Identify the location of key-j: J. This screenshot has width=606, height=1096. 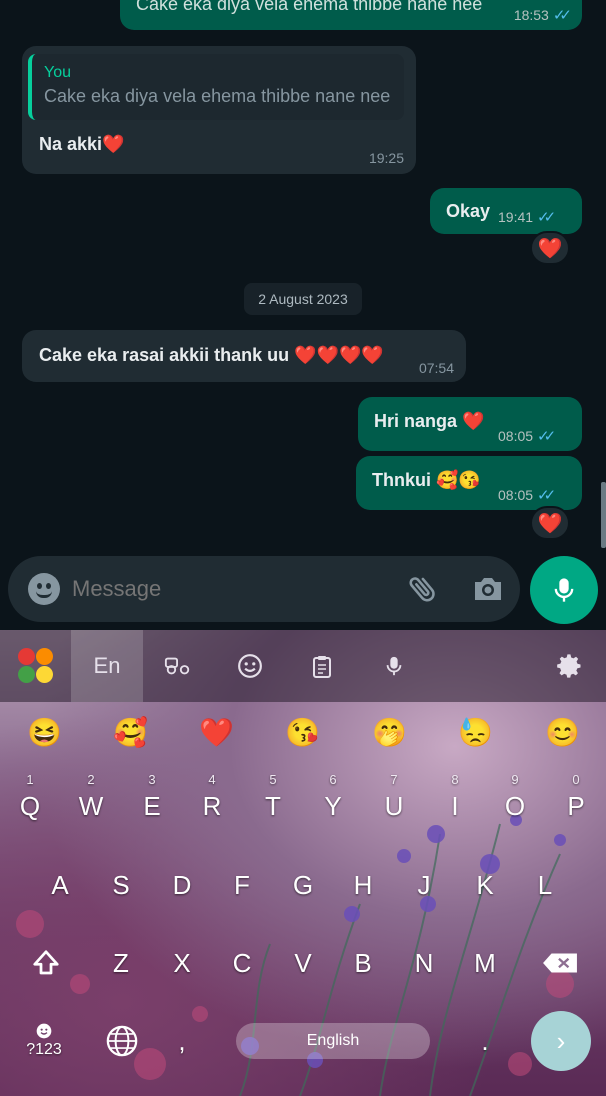
(424, 885).